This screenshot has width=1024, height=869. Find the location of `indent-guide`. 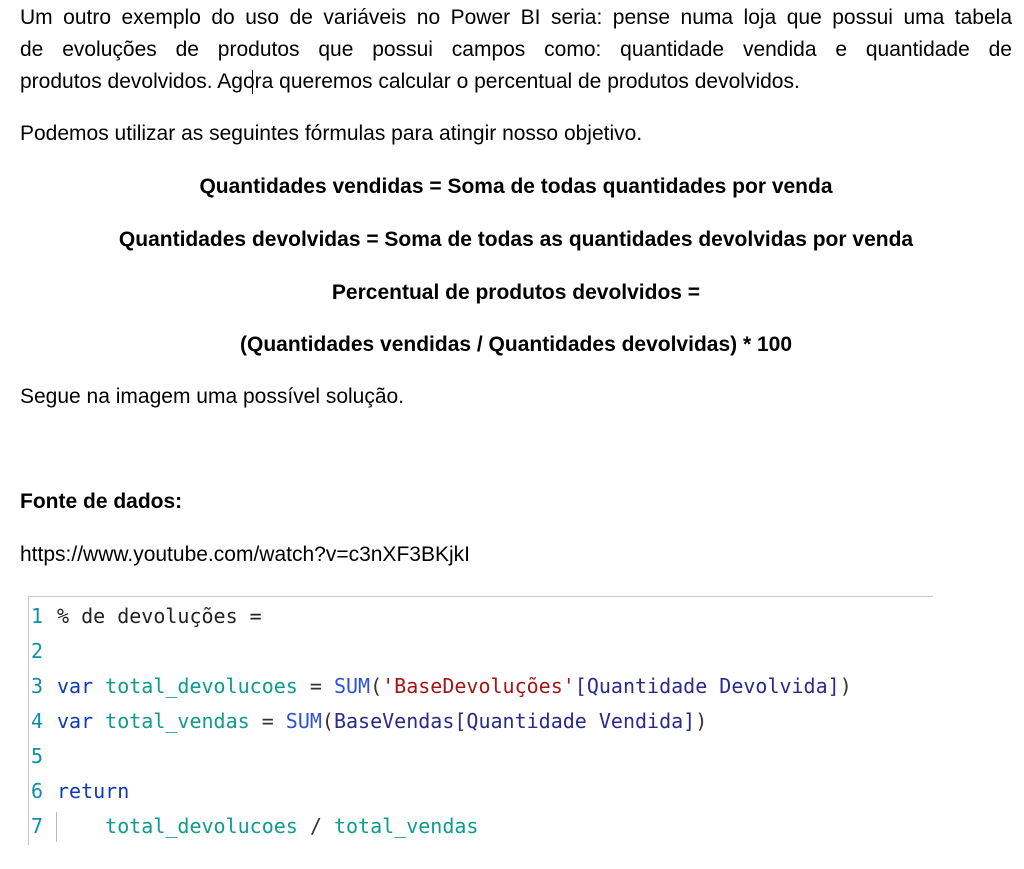

indent-guide is located at coordinates (56, 827).